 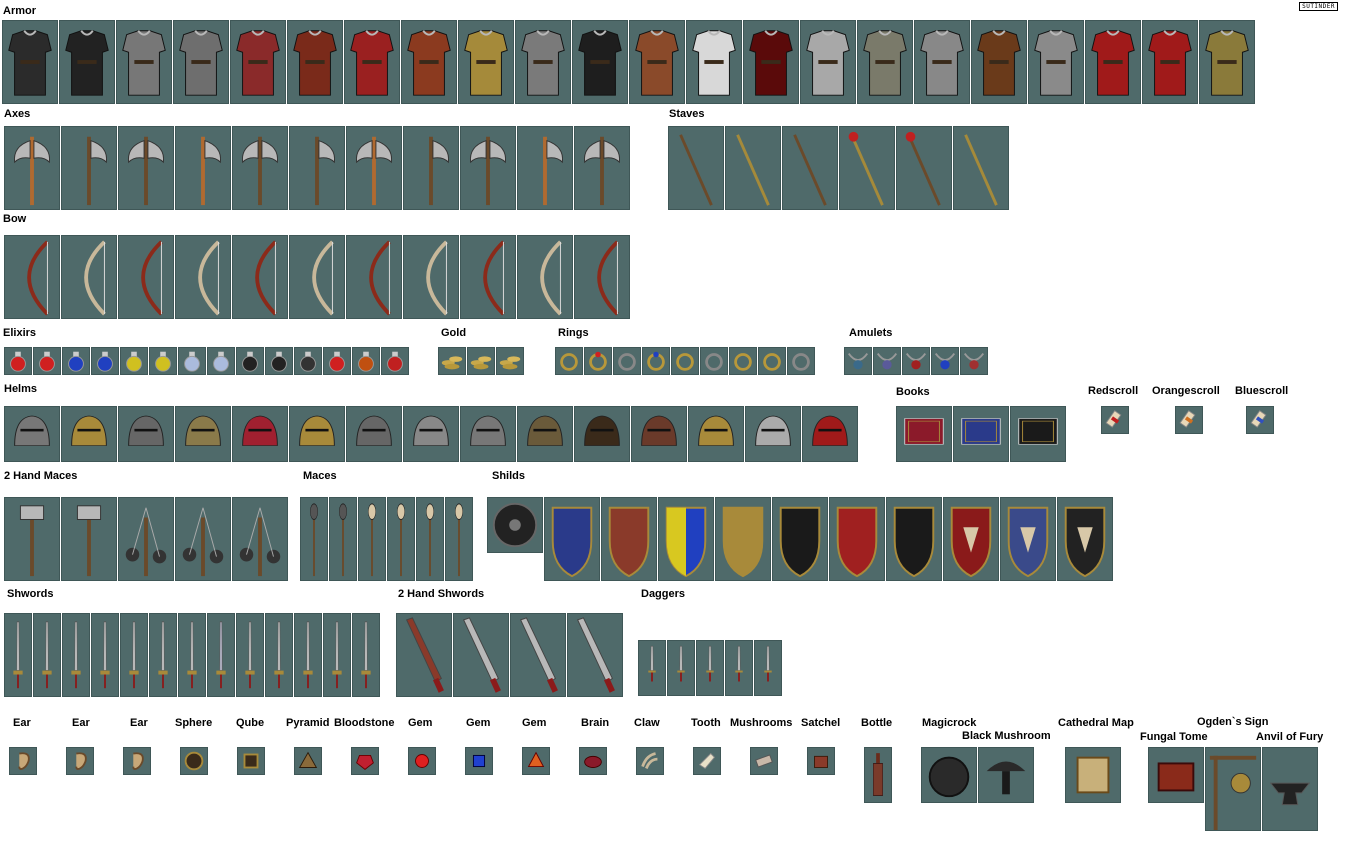 I want to click on two-hand-sword-item-icon, so click(x=424, y=655).